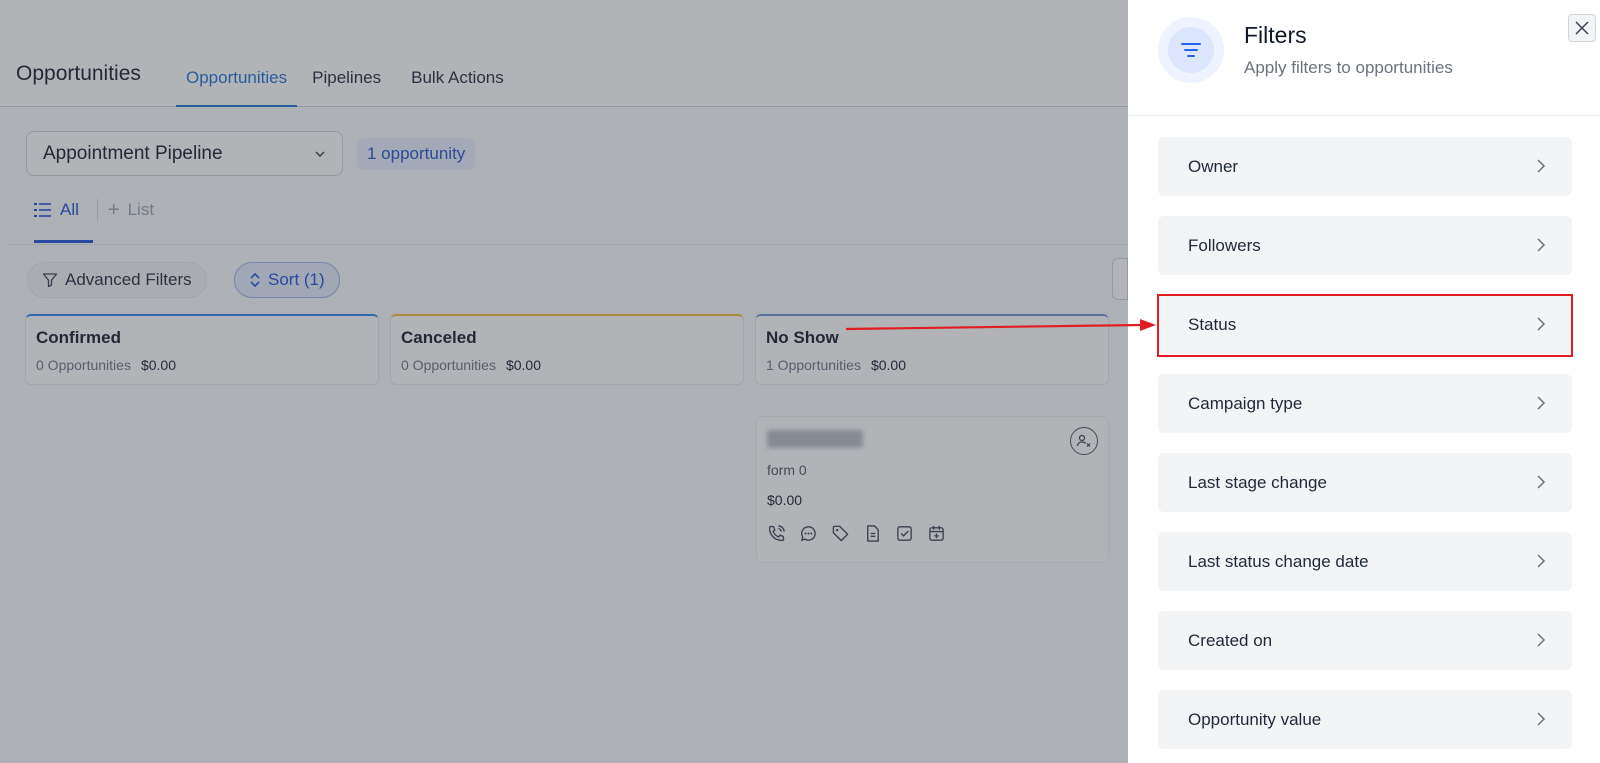 The image size is (1600, 763). What do you see at coordinates (1230, 640) in the screenshot?
I see `filter-label: Created on` at bounding box center [1230, 640].